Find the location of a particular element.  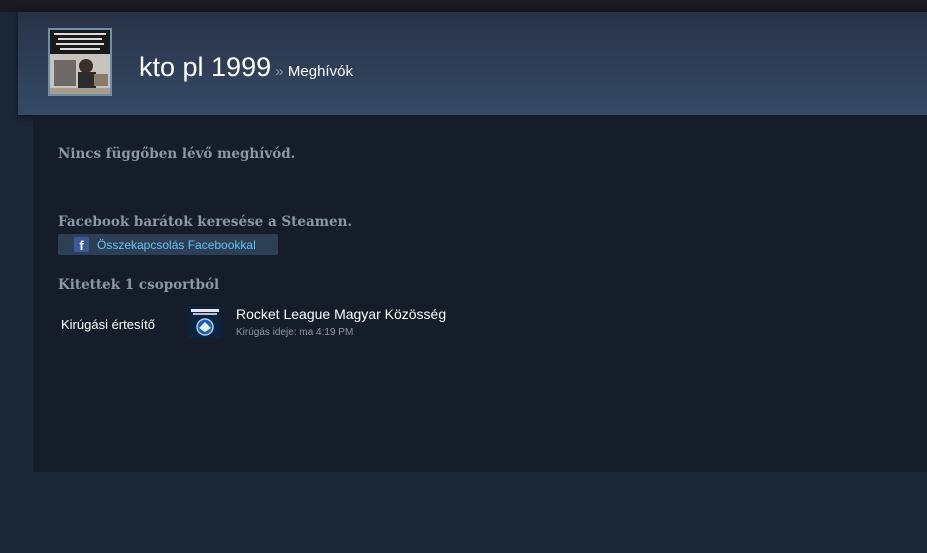

group-avatar is located at coordinates (205, 322).